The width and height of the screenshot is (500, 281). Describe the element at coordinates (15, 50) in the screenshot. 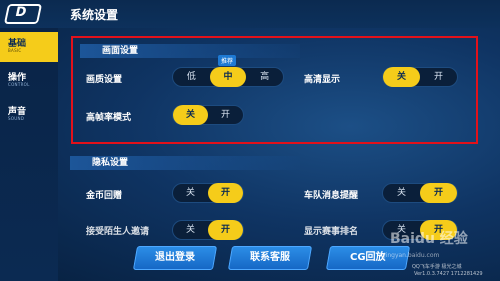

I see `sidebar-item-sublabel: BASIC` at that location.